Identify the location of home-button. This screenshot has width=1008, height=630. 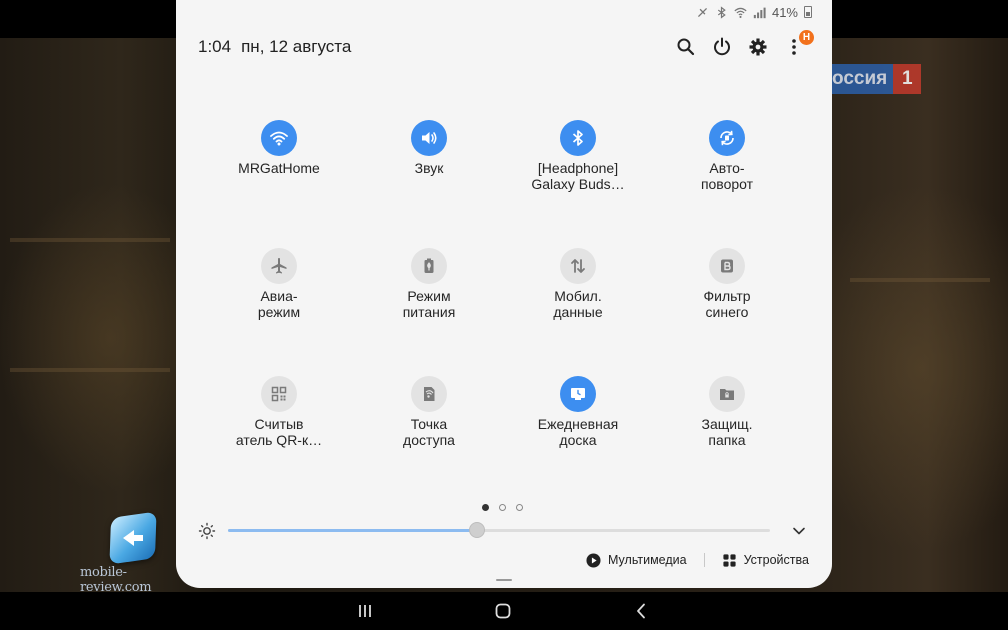
(503, 611).